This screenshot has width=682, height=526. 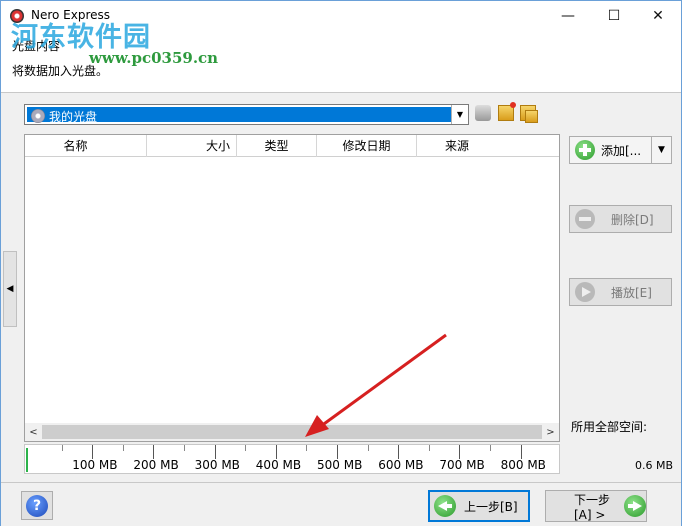 What do you see at coordinates (239, 115) in the screenshot?
I see `disc-selector-highlight: 我的光盘` at bounding box center [239, 115].